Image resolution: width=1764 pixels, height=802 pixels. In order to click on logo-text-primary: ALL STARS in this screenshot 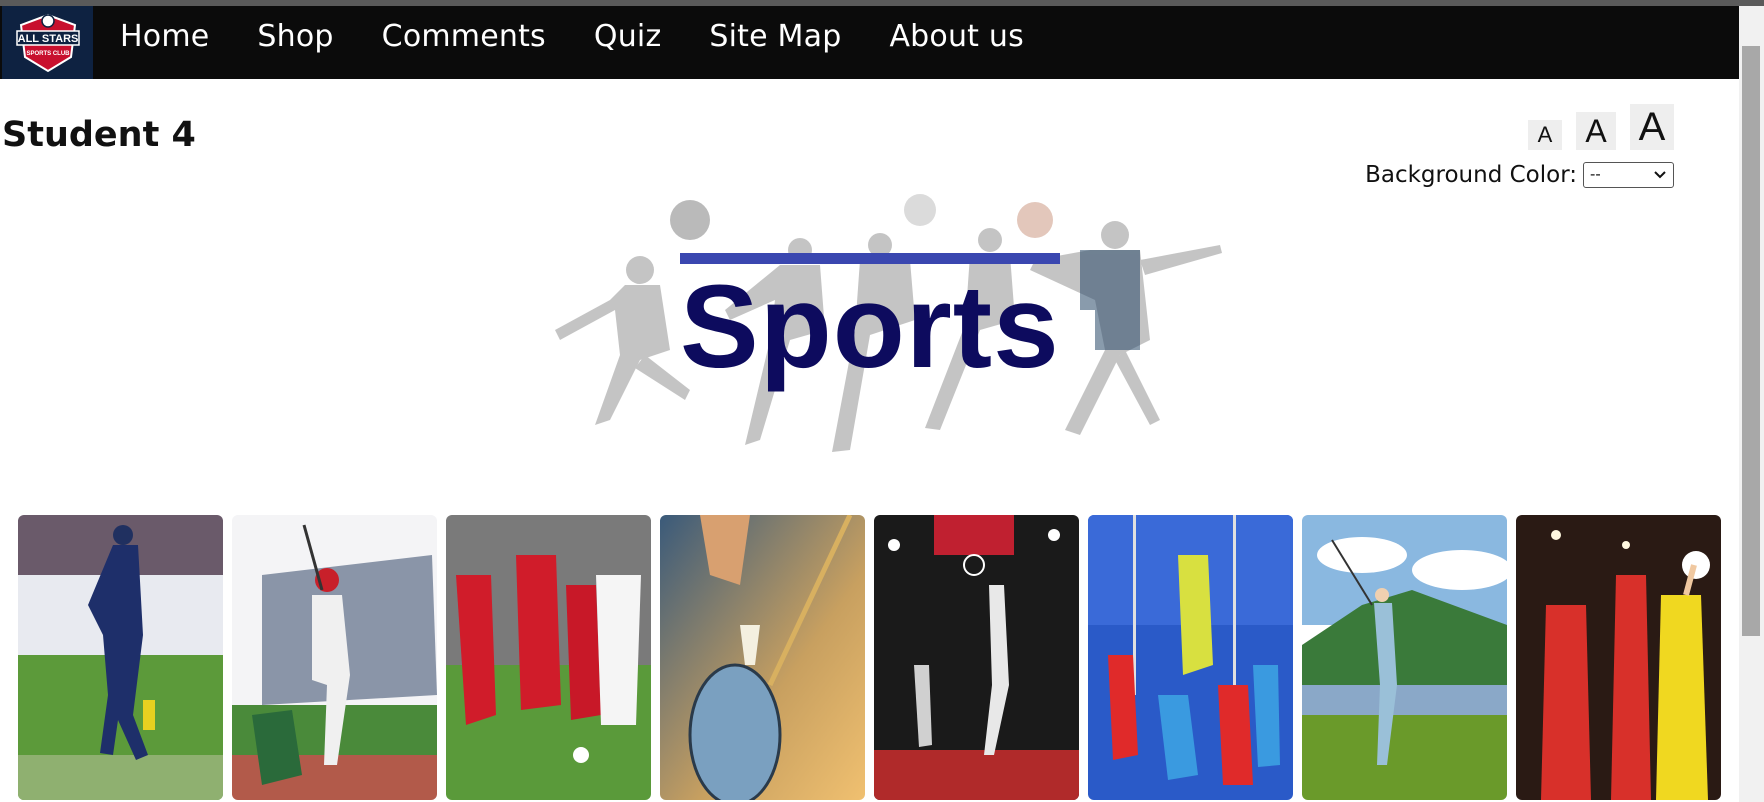, I will do `click(47, 39)`.